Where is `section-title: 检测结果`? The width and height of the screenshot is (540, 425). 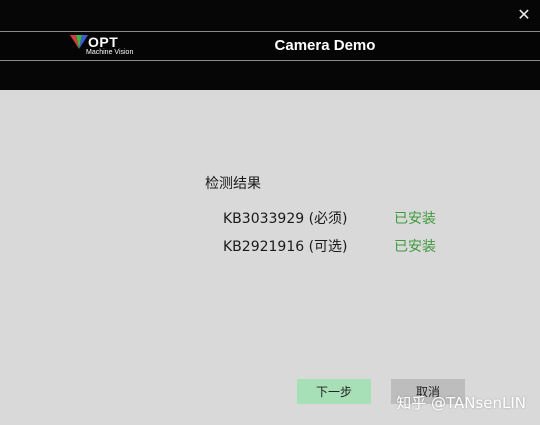 section-title: 检测结果 is located at coordinates (233, 184).